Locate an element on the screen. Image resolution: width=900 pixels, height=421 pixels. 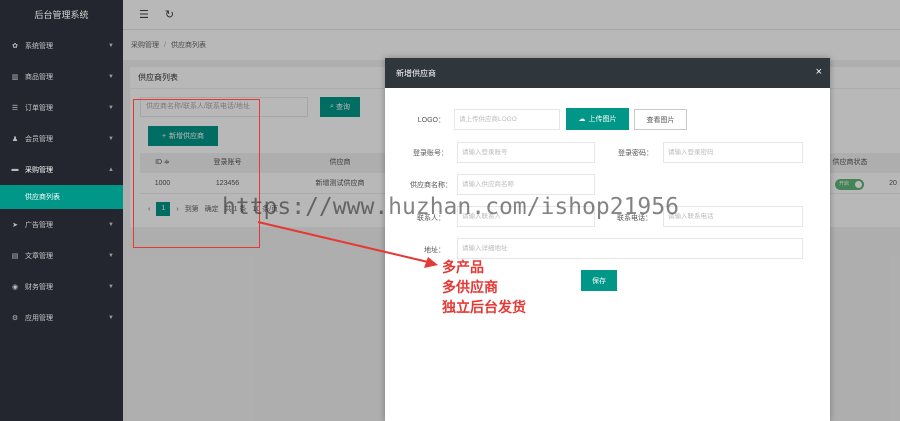
upload-label: 上传图片 is located at coordinates (602, 119).